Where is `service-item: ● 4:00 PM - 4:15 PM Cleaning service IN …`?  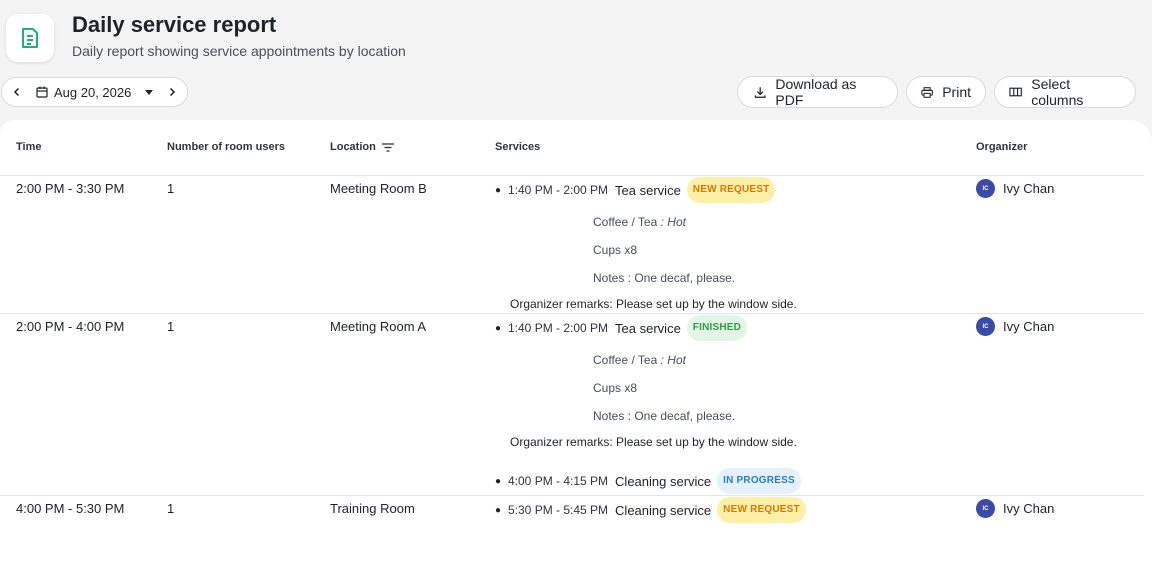 service-item: ● 4:00 PM - 4:15 PM Cleaning service IN … is located at coordinates (648, 481).